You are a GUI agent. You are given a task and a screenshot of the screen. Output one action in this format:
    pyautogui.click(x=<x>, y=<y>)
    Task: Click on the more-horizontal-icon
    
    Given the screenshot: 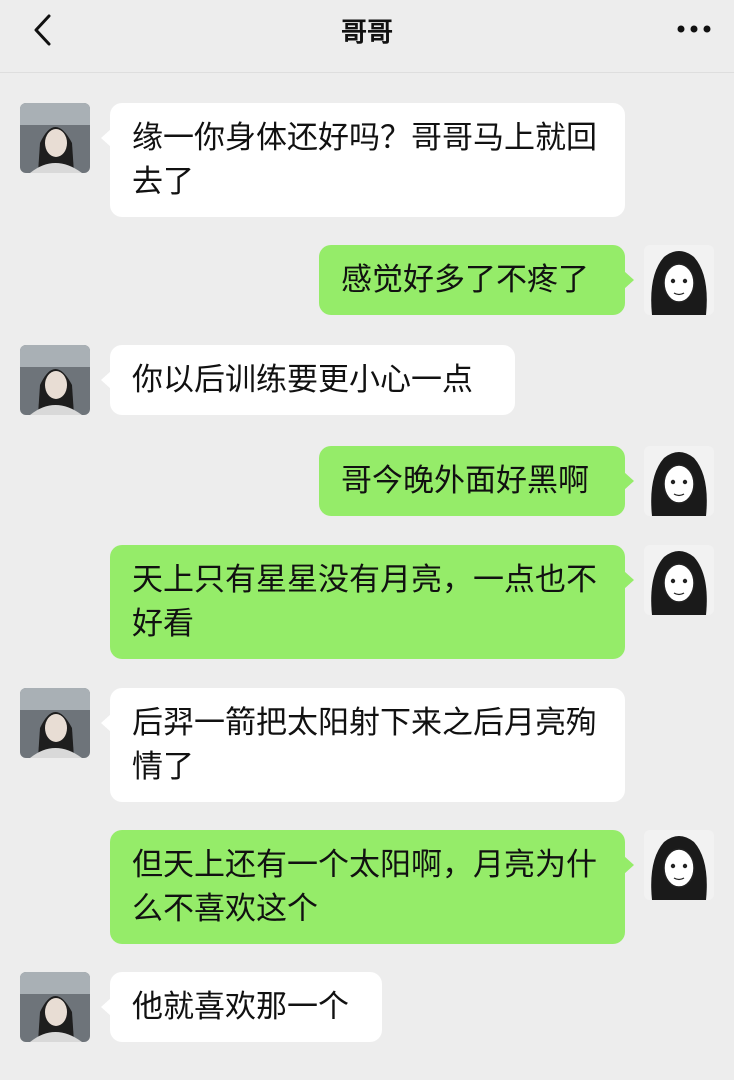 What is the action you would take?
    pyautogui.click(x=694, y=29)
    